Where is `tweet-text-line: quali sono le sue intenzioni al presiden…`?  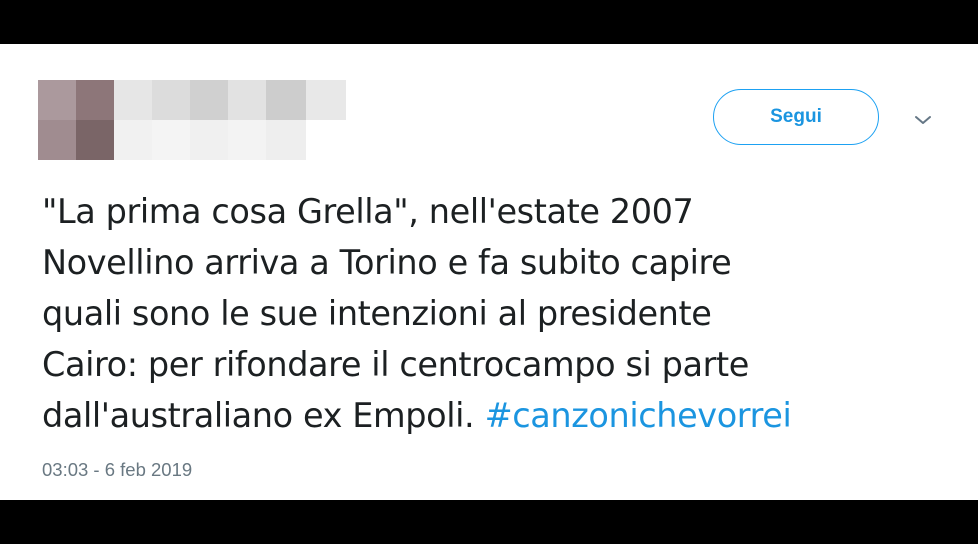
tweet-text-line: quali sono le sue intenzioni al presiden… is located at coordinates (377, 313).